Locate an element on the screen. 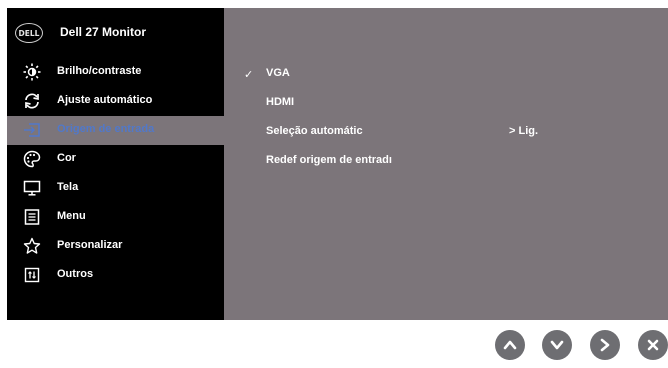 The height and width of the screenshot is (368, 668). menu-item-label: Personalizar is located at coordinates (90, 245).